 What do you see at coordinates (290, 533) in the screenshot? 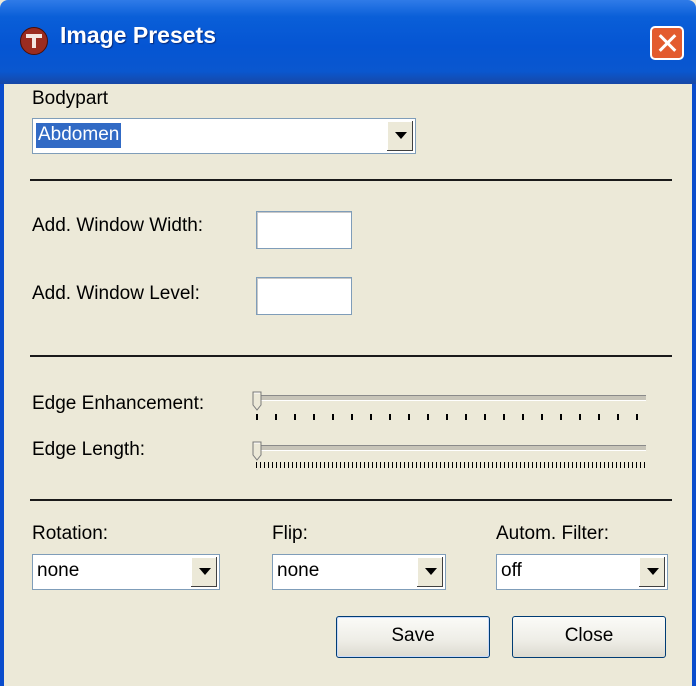
I see `flip-label: Flip:` at bounding box center [290, 533].